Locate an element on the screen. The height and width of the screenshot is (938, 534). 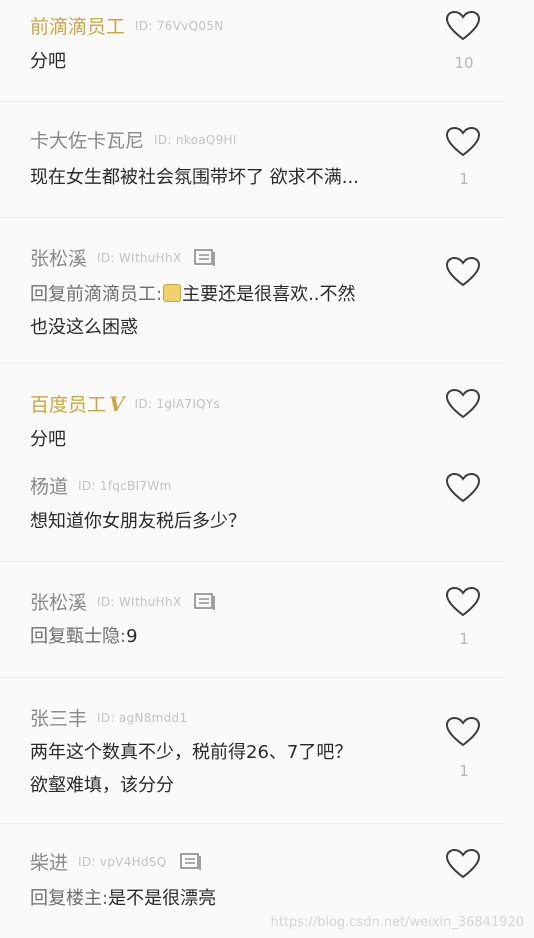
comment-author: 百度员工 is located at coordinates (68, 403).